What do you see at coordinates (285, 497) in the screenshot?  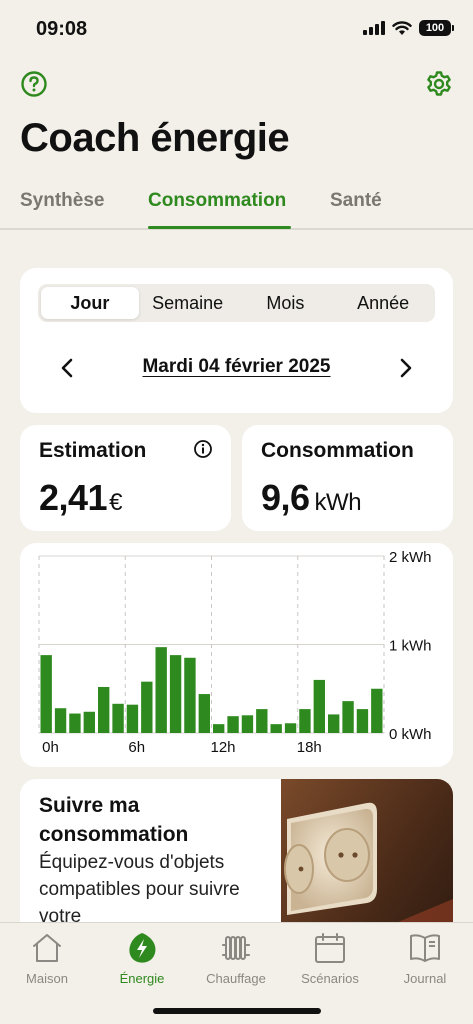 I see `consumption-amount: 9,6` at bounding box center [285, 497].